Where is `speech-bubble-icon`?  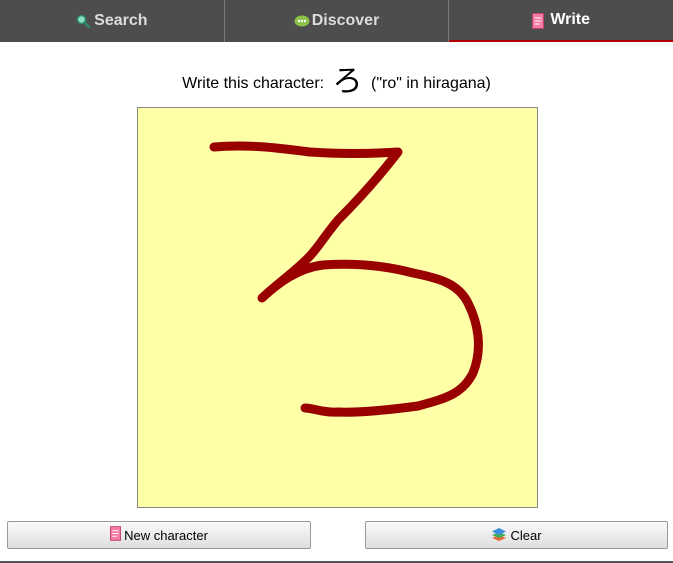 speech-bubble-icon is located at coordinates (302, 21).